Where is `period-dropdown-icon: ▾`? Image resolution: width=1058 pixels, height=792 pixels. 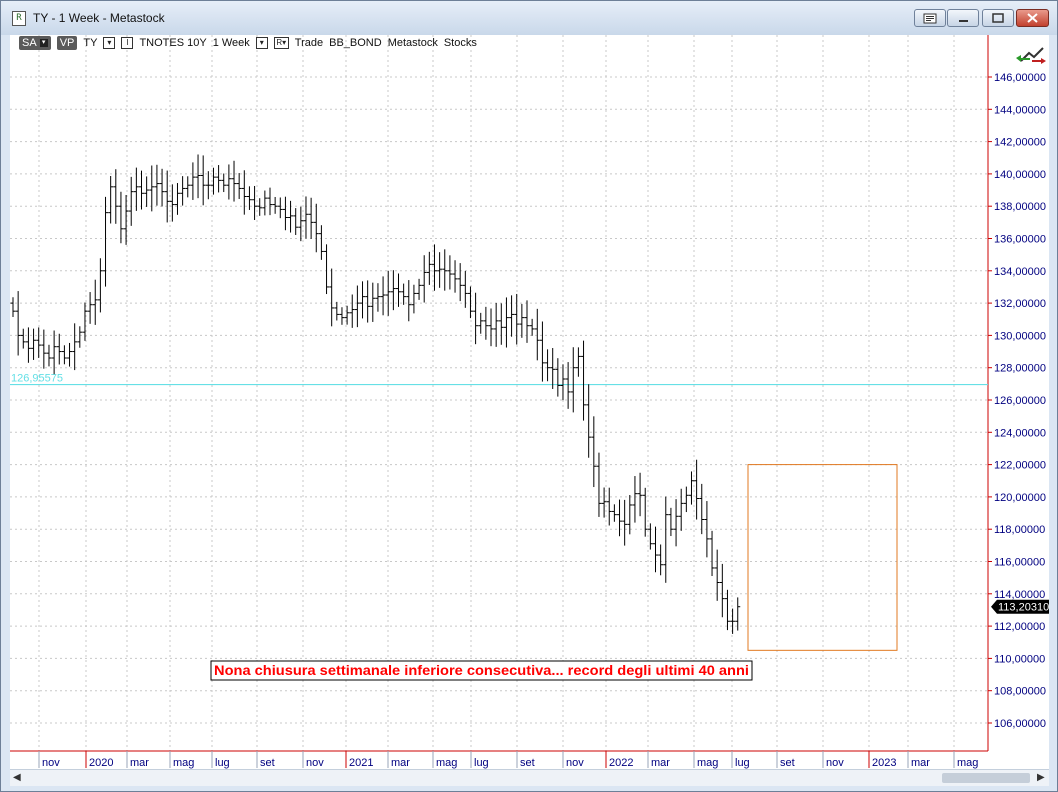 period-dropdown-icon: ▾ is located at coordinates (261, 43).